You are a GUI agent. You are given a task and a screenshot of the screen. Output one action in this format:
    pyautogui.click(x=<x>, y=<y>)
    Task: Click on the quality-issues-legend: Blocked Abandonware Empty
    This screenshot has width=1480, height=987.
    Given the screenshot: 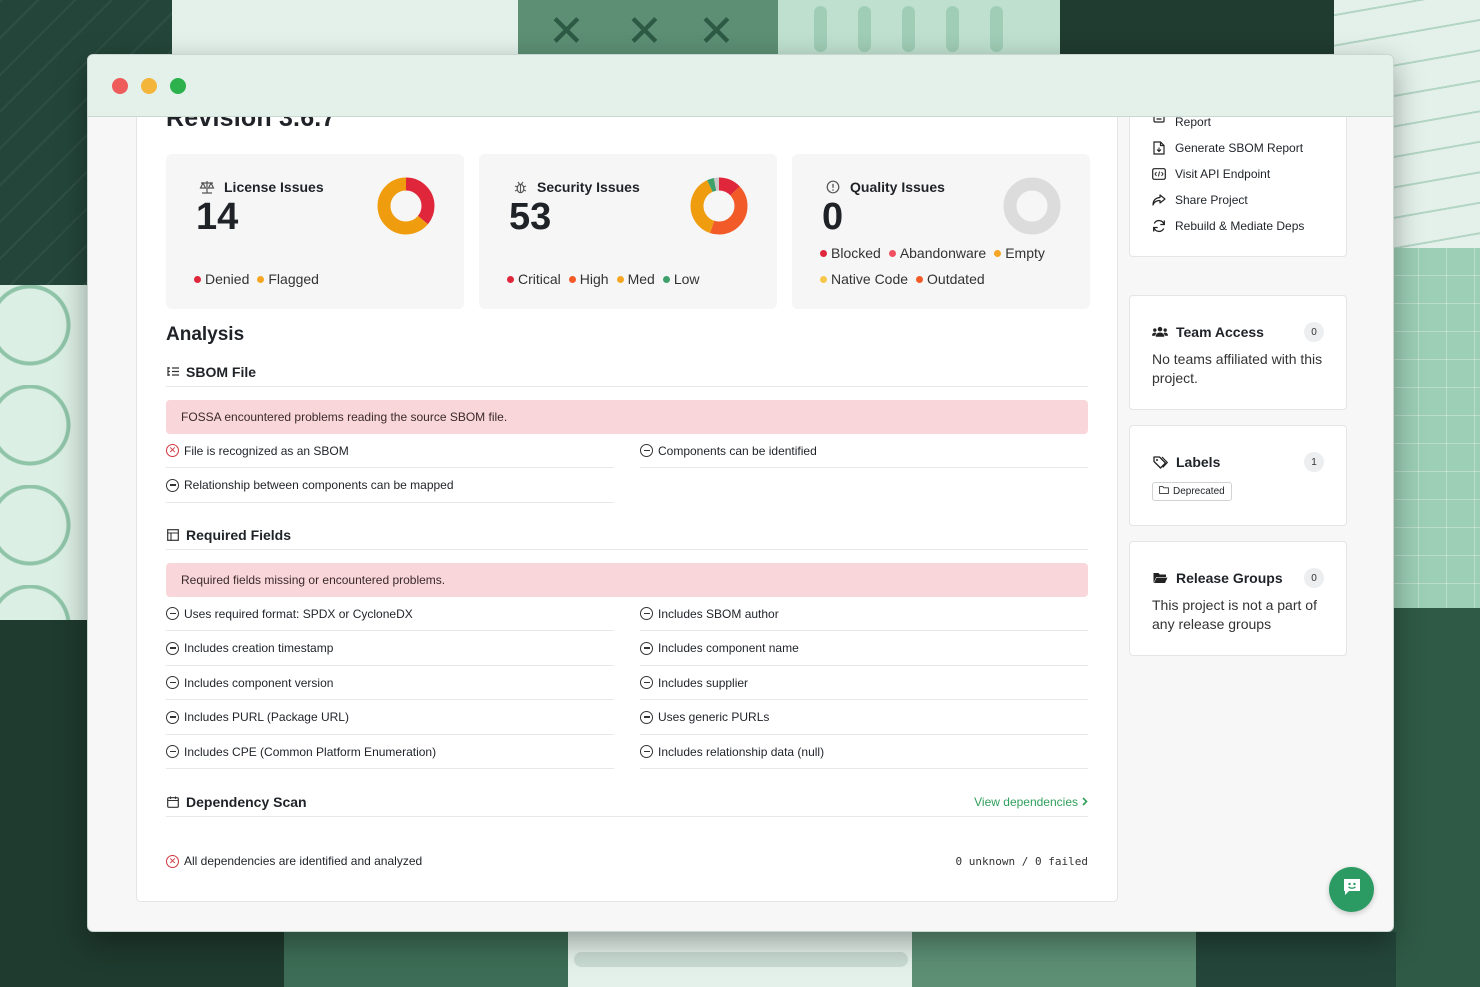 What is the action you would take?
    pyautogui.click(x=932, y=253)
    